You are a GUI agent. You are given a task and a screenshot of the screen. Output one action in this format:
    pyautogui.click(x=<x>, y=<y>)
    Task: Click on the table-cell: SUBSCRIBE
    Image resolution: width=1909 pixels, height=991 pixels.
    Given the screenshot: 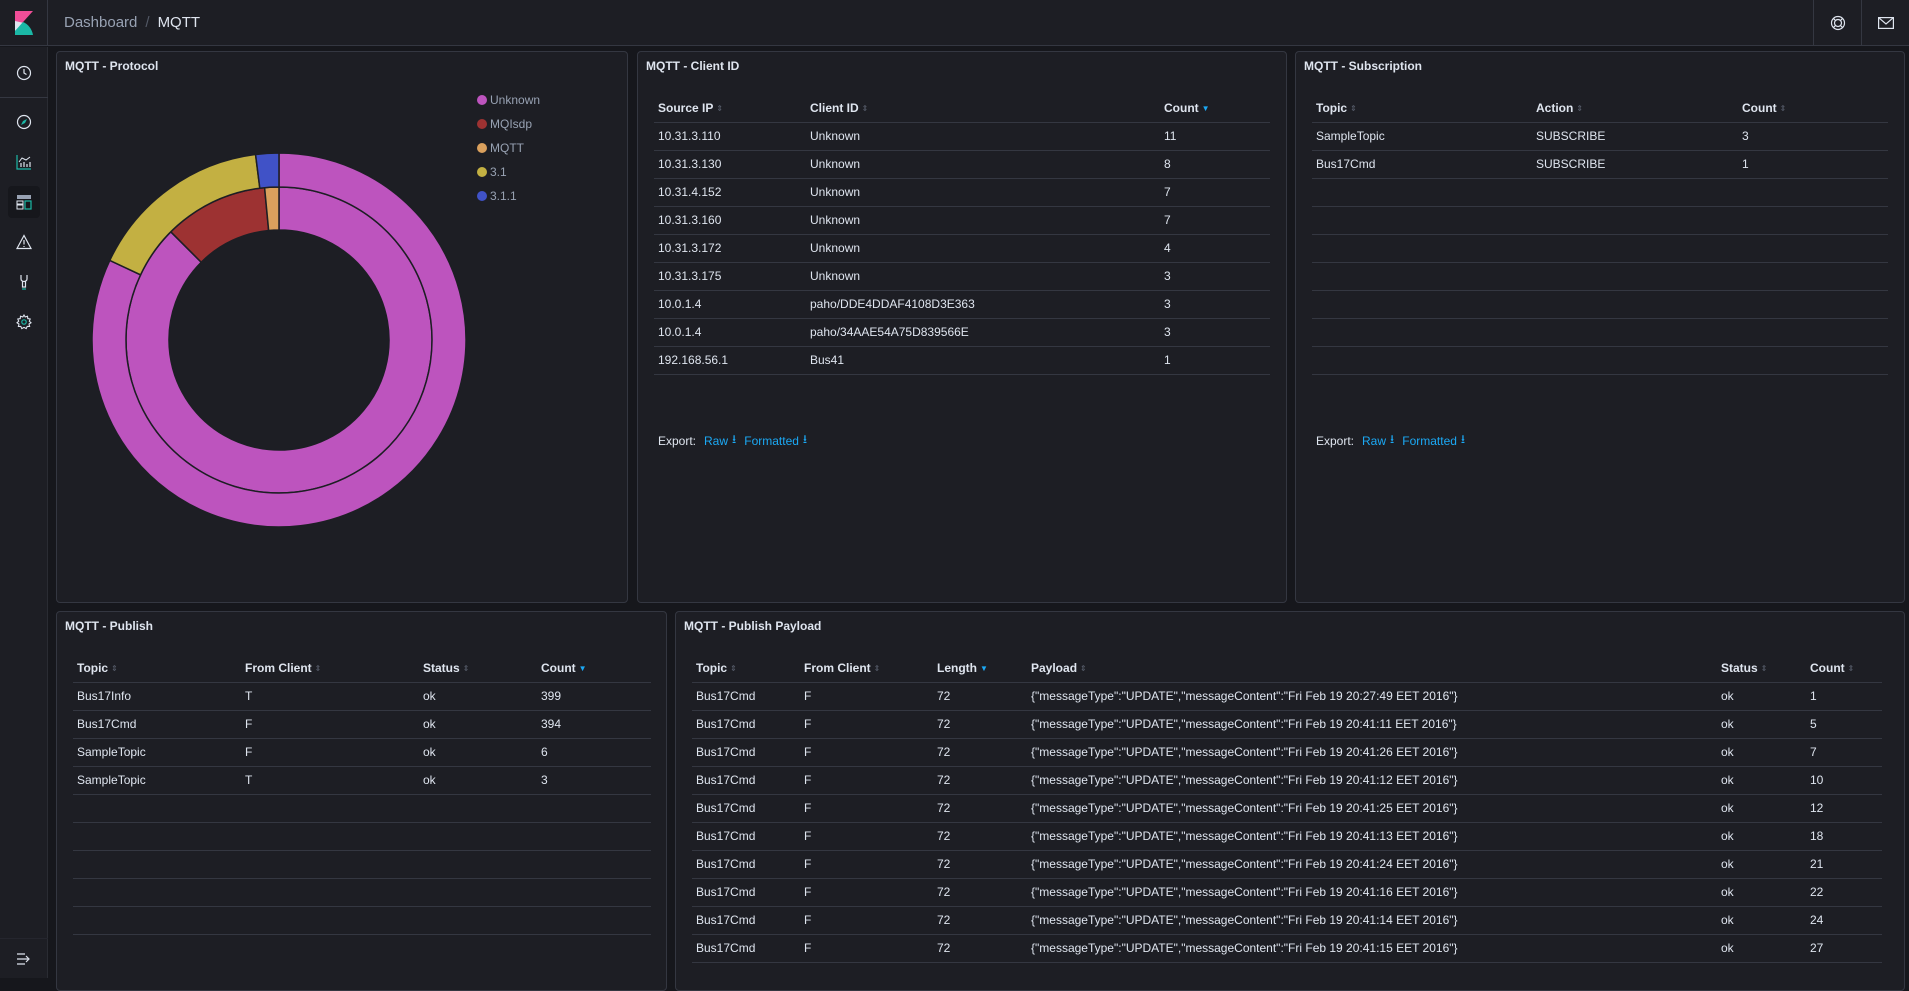 What is the action you would take?
    pyautogui.click(x=1635, y=164)
    